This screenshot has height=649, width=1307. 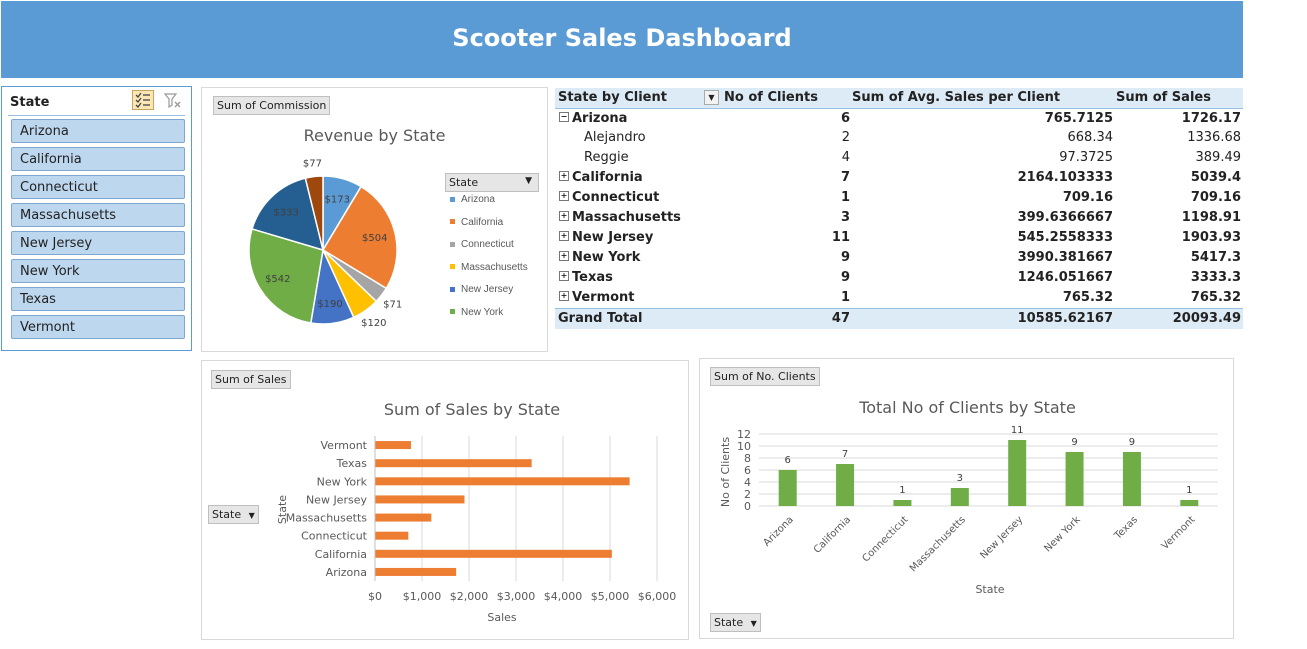 I want to click on column-new-jersey, so click(x=1017, y=473).